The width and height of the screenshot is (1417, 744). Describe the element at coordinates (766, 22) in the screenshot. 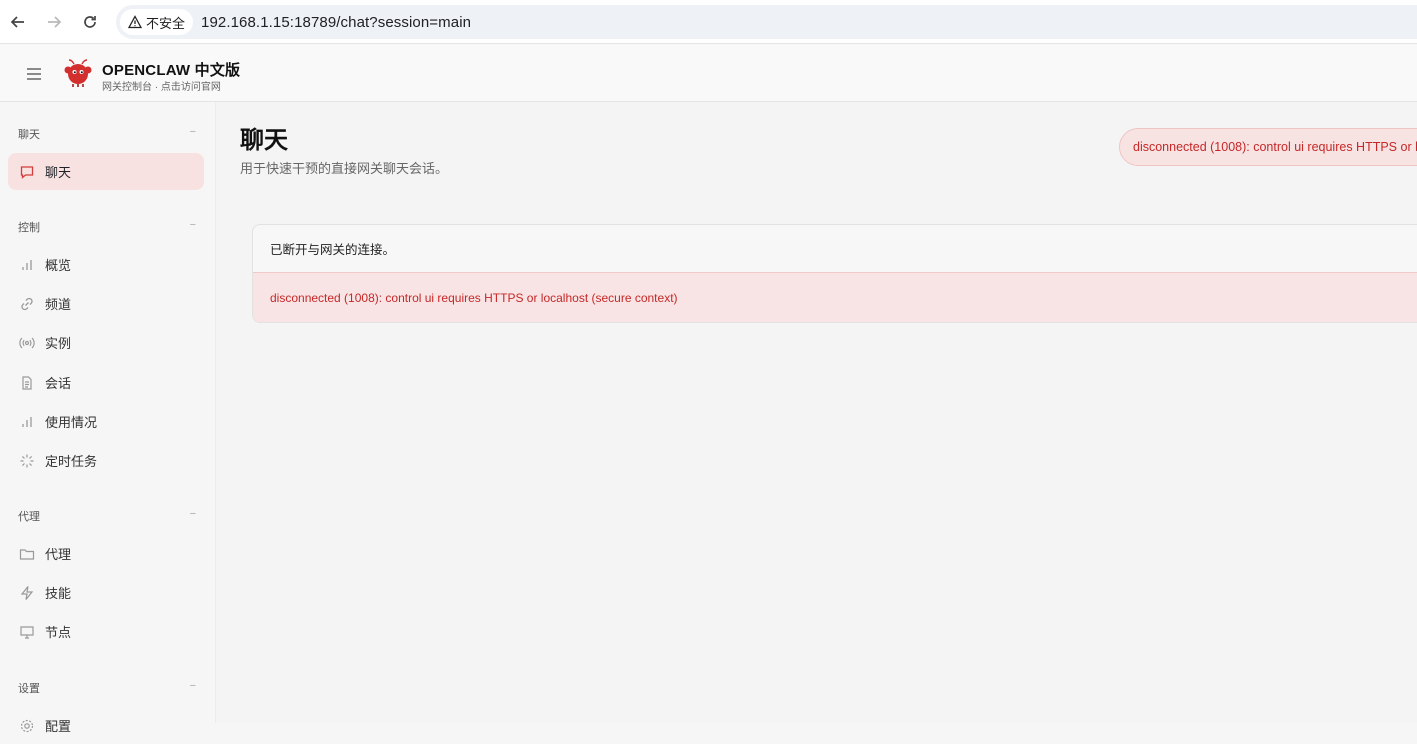

I see `address-bar: 不安全 192.168.1.15:18789/chat?session=main` at that location.